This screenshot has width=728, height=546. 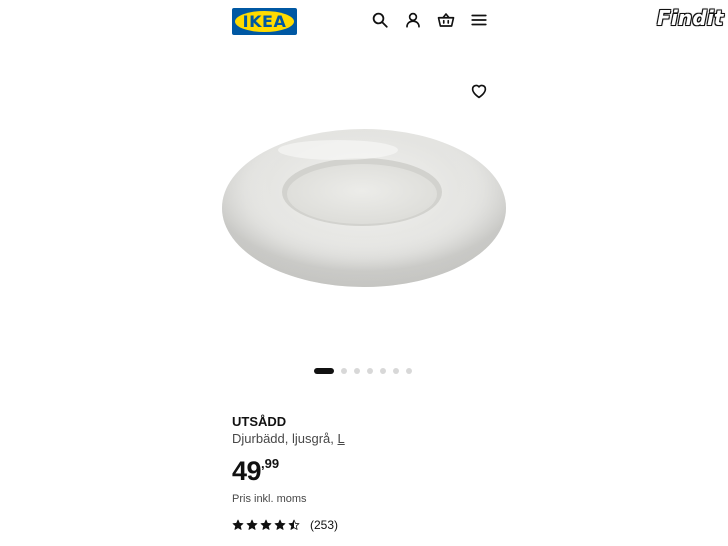 What do you see at coordinates (362, 194) in the screenshot?
I see `bed-inner-cushion` at bounding box center [362, 194].